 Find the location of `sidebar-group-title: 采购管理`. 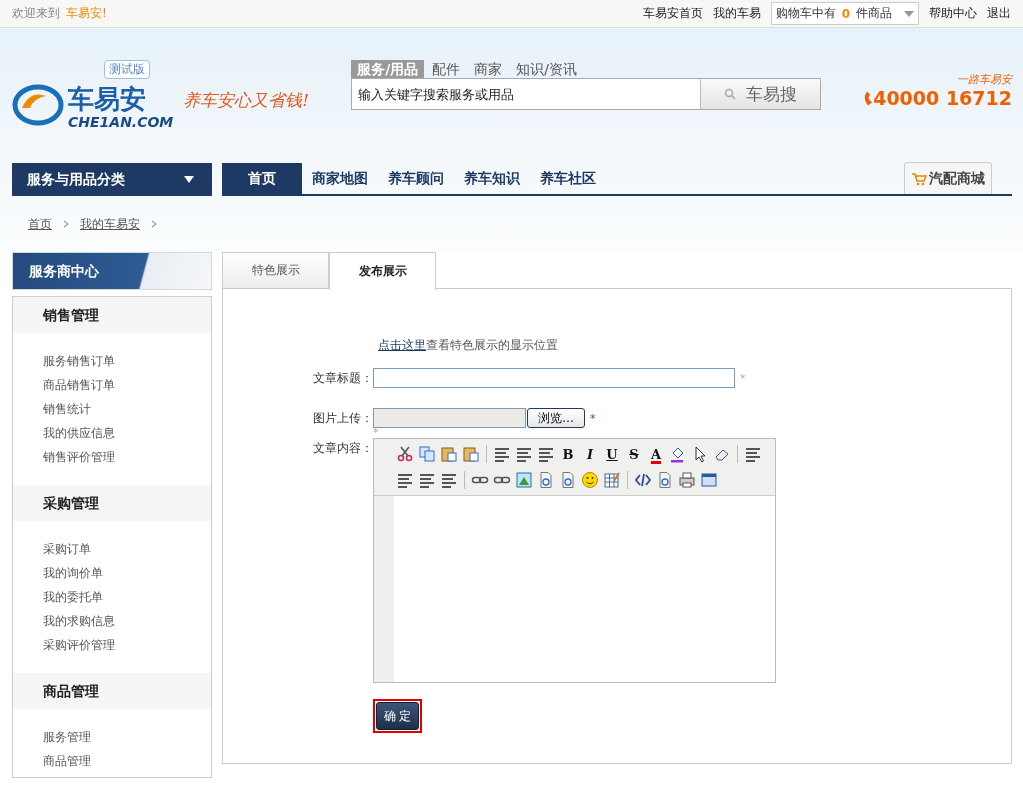

sidebar-group-title: 采购管理 is located at coordinates (112, 503).